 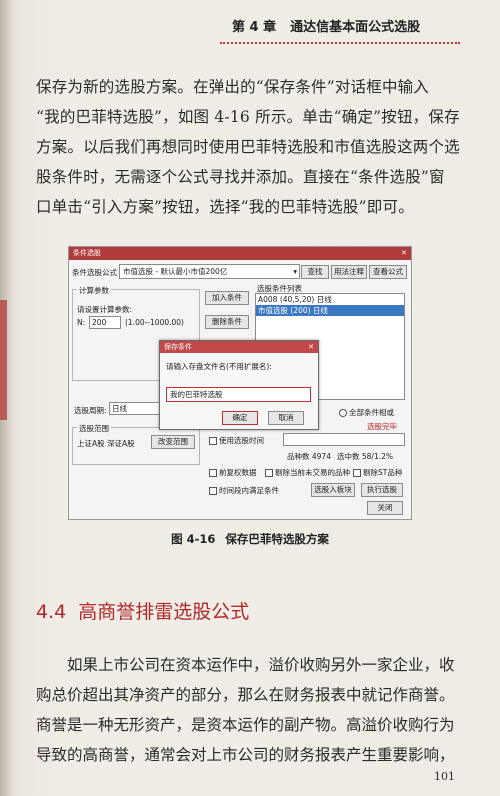 I want to click on remove-untraded-checkbox: 剔除当前未交易的品种, so click(x=307, y=472).